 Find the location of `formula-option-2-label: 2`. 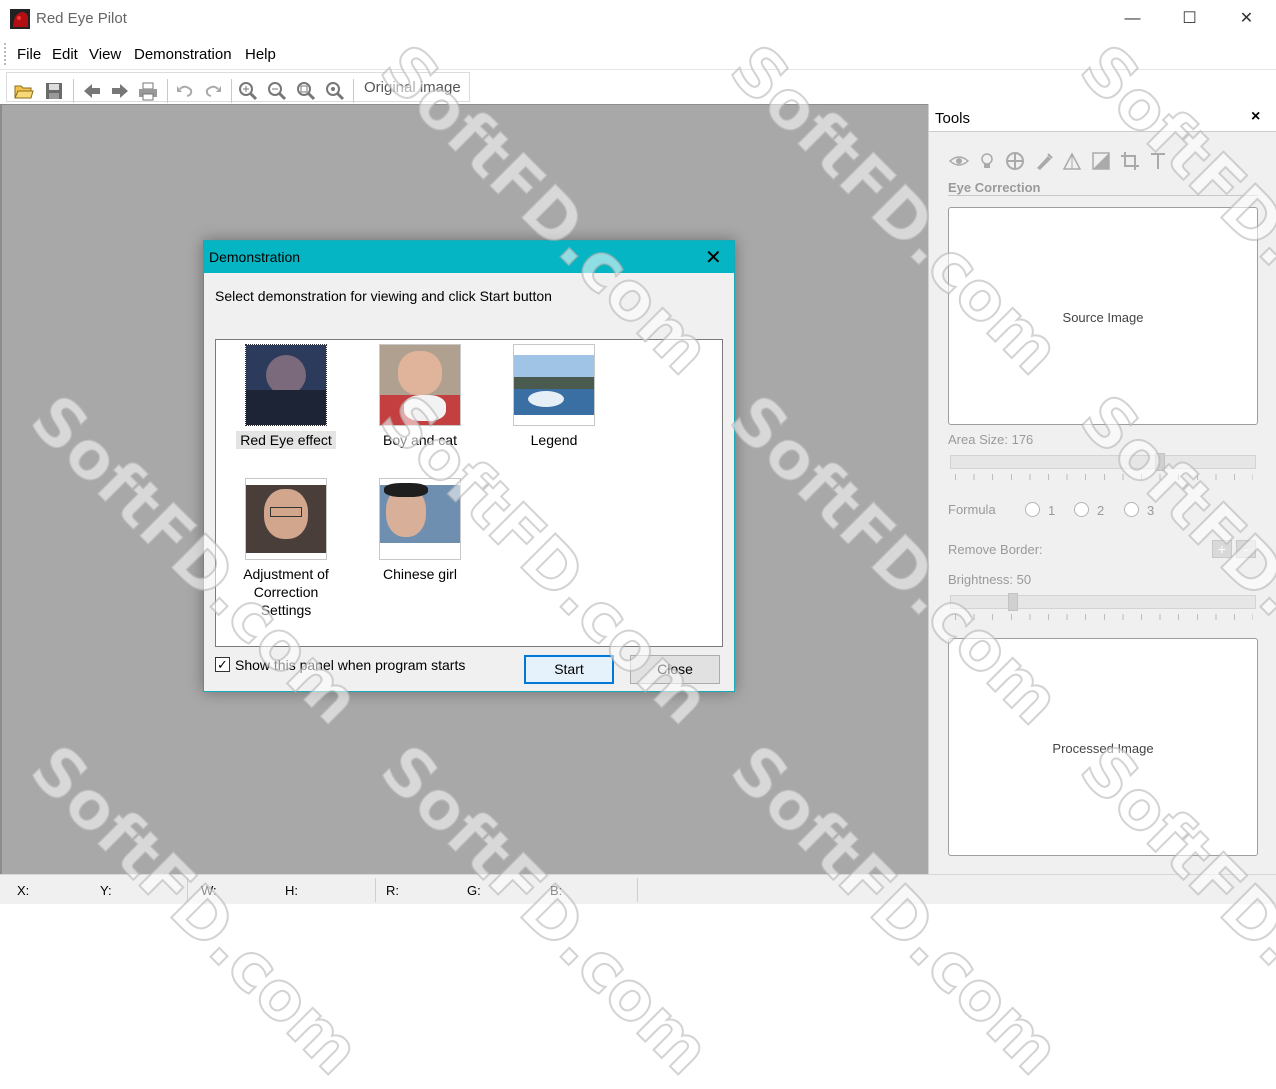

formula-option-2-label: 2 is located at coordinates (1101, 510).